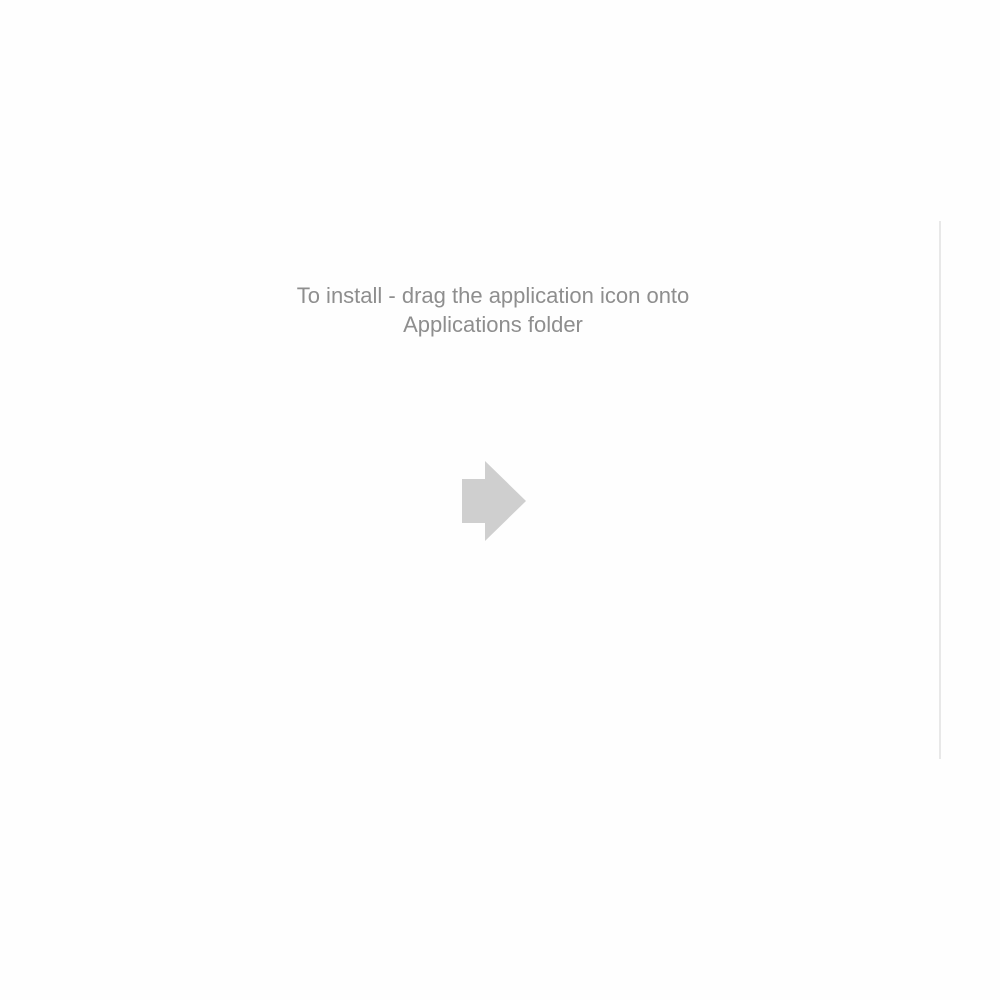  I want to click on window-edge-divider, so click(940, 490).